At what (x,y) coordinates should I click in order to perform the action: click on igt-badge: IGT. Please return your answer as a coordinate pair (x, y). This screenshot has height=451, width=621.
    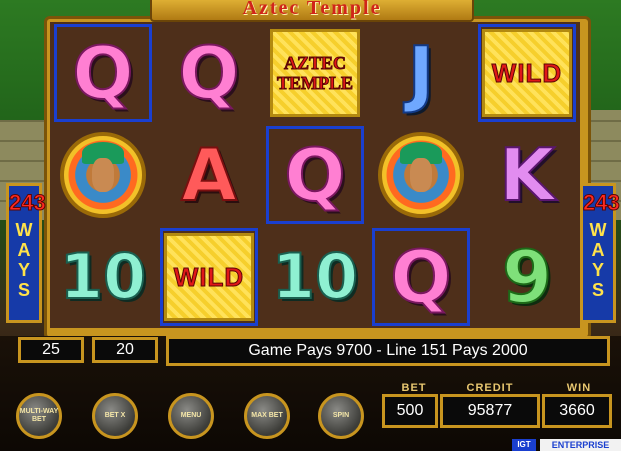
    Looking at the image, I should click on (524, 445).